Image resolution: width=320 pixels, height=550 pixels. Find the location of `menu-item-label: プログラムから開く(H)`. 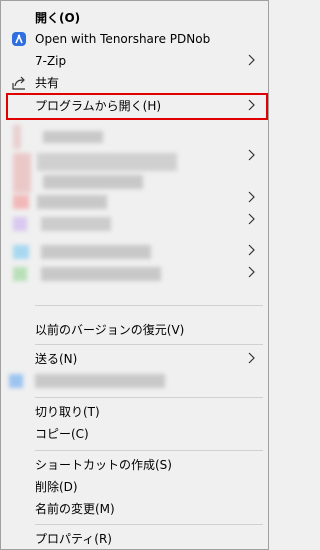

menu-item-label: プログラムから開く(H) is located at coordinates (98, 106).